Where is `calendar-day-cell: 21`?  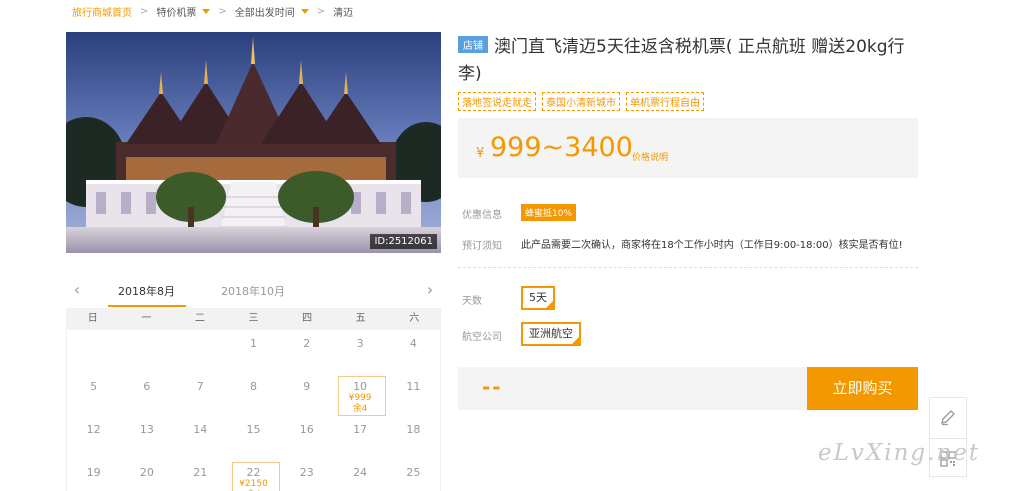
calendar-day-cell: 21 is located at coordinates (200, 475).